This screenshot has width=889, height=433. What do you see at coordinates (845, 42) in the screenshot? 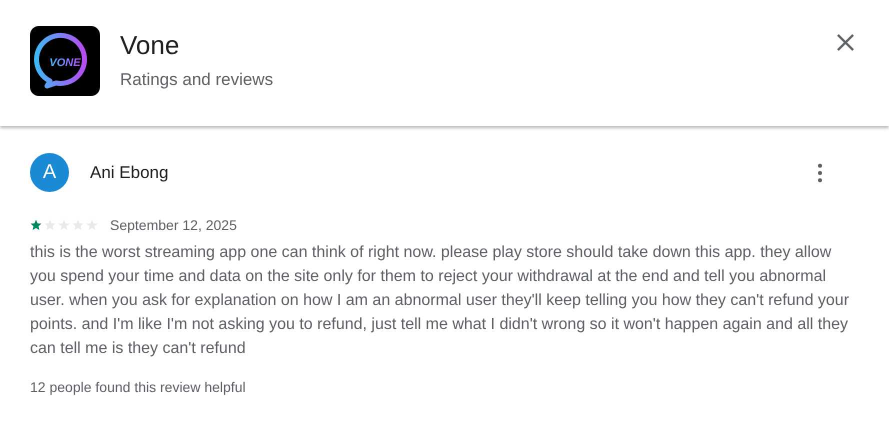
I see `close-icon` at bounding box center [845, 42].